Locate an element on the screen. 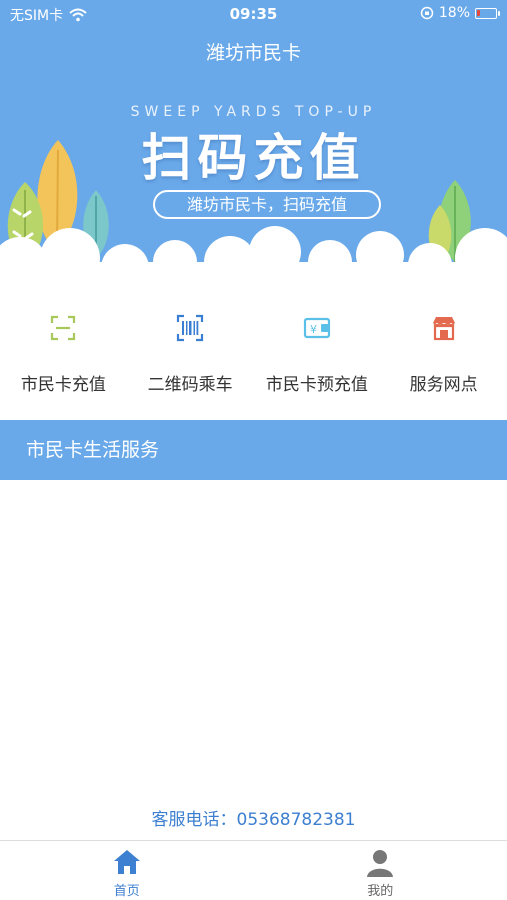 The width and height of the screenshot is (507, 900). orientation-lock-icon is located at coordinates (427, 13).